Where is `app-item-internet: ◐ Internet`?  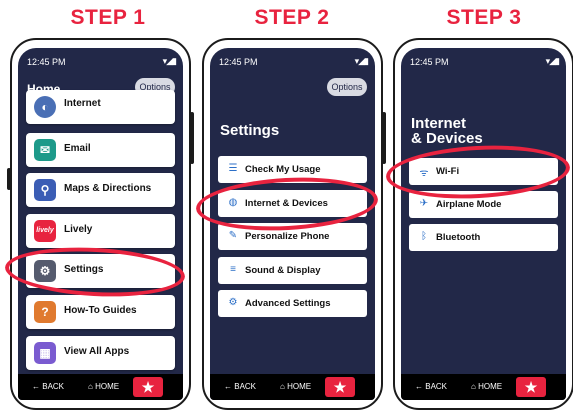 app-item-internet: ◐ Internet is located at coordinates (100, 107).